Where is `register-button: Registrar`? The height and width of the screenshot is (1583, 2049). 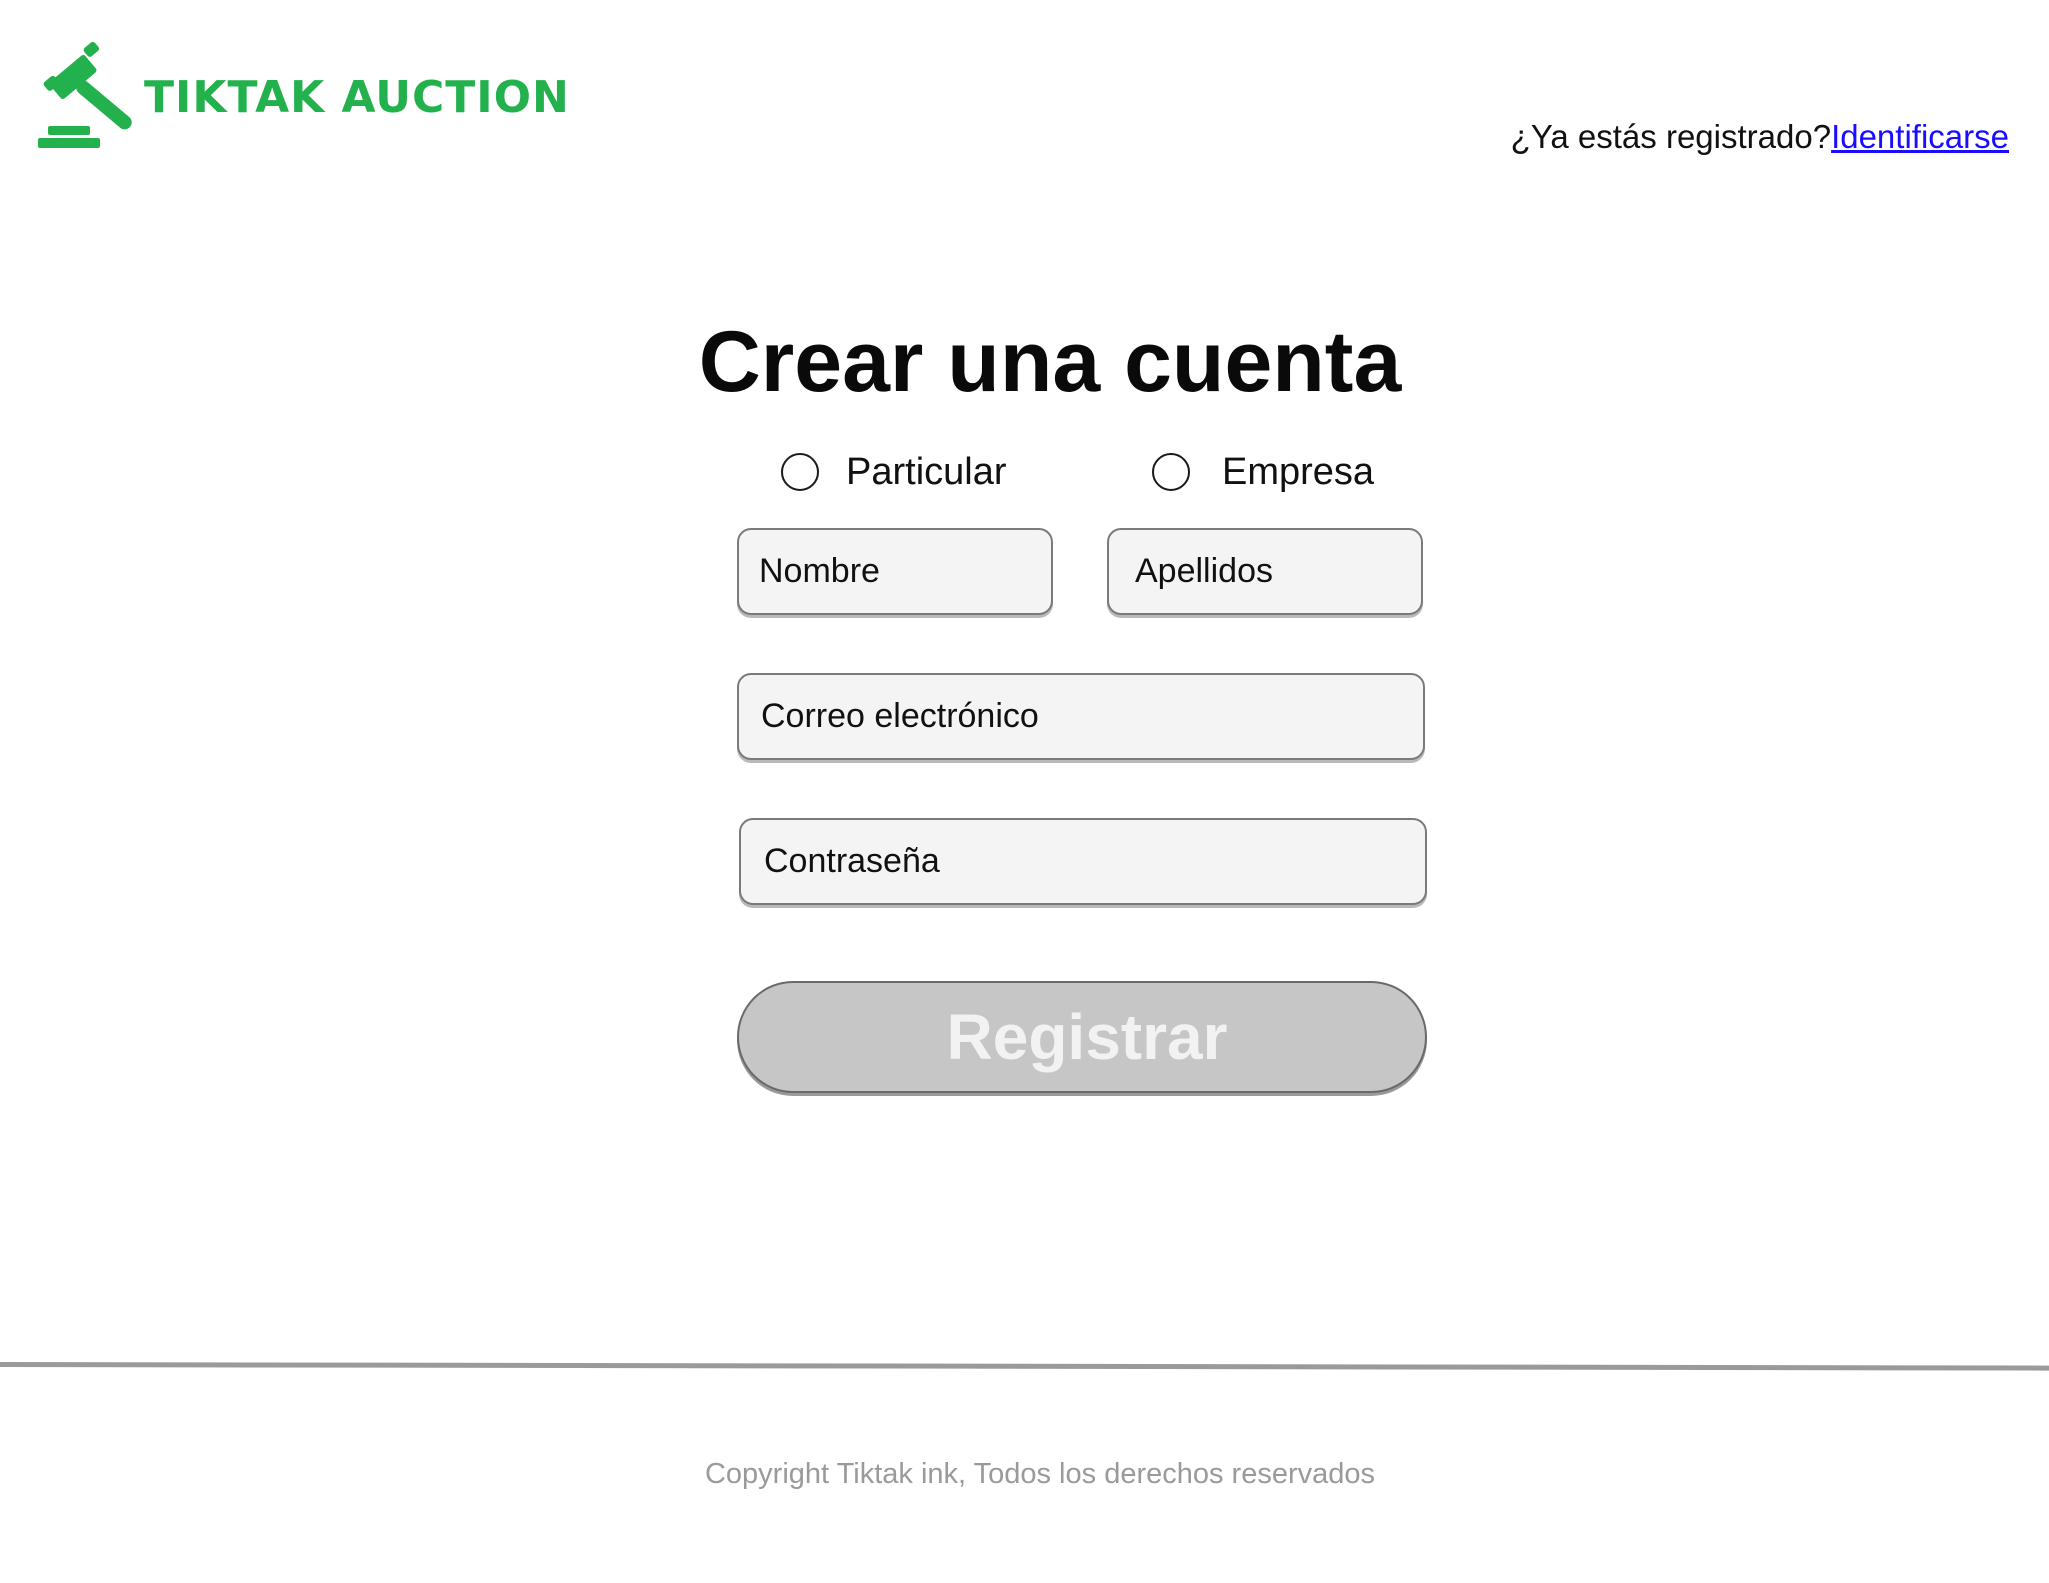
register-button: Registrar is located at coordinates (1082, 1037).